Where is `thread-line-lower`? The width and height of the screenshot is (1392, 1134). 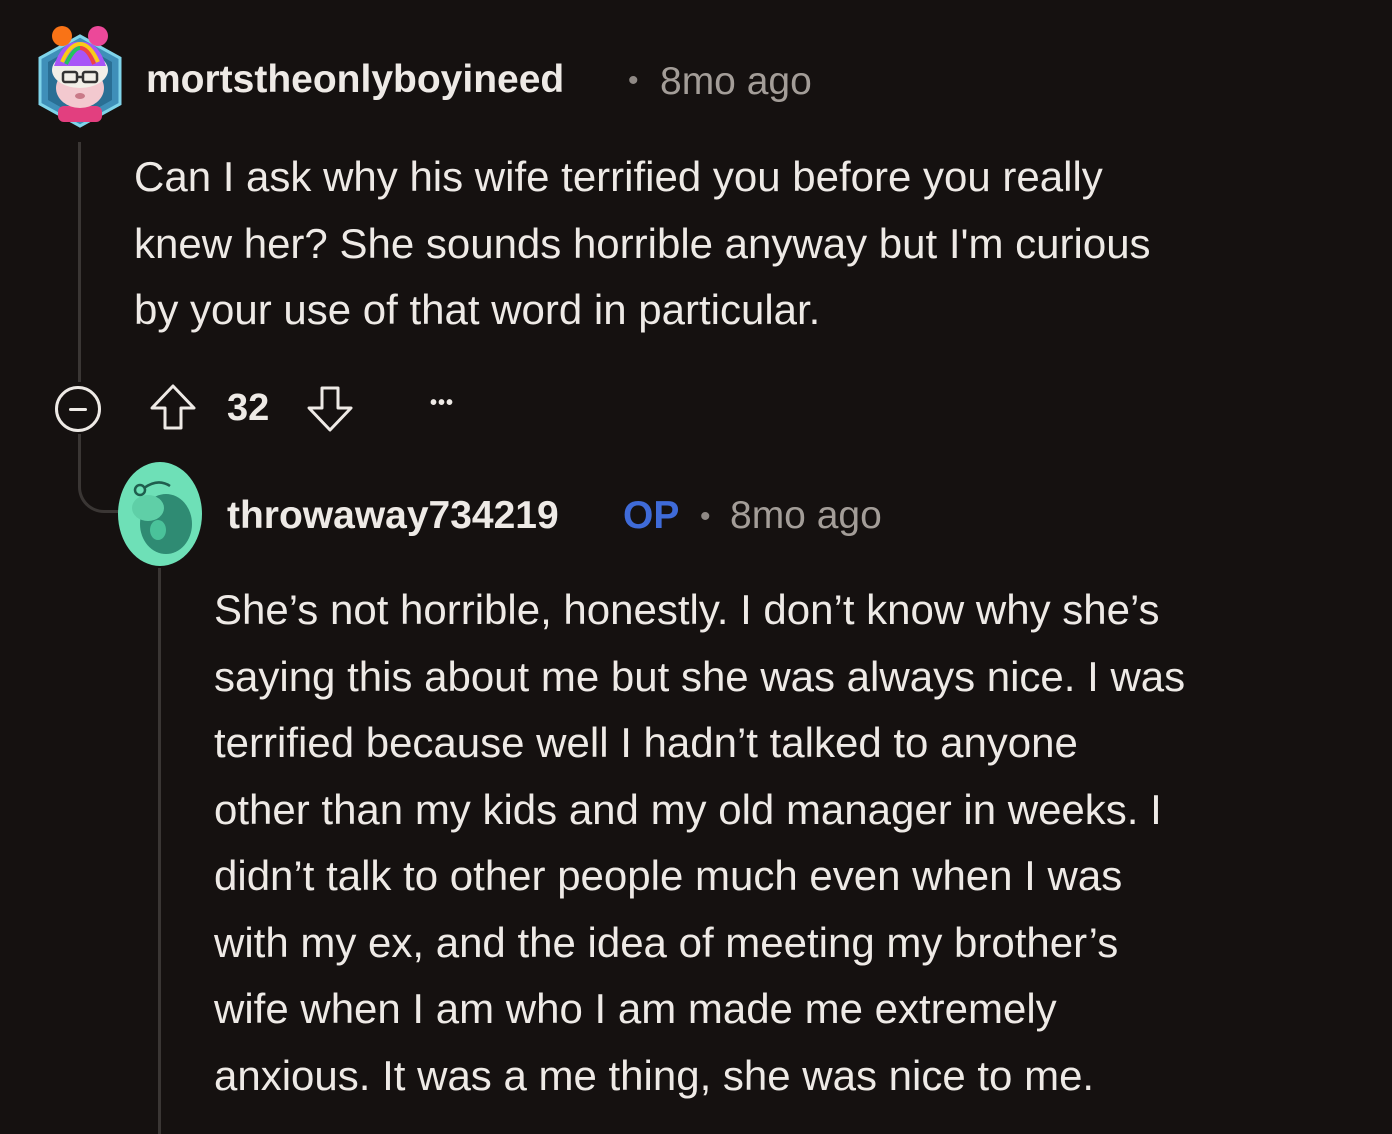
thread-line-lower is located at coordinates (79, 453).